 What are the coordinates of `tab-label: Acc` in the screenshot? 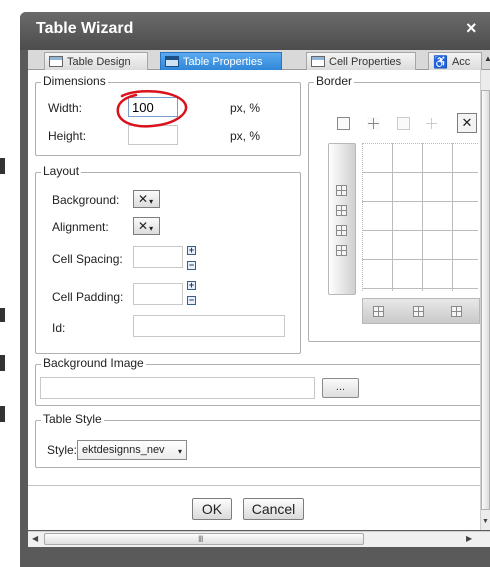 It's located at (461, 61).